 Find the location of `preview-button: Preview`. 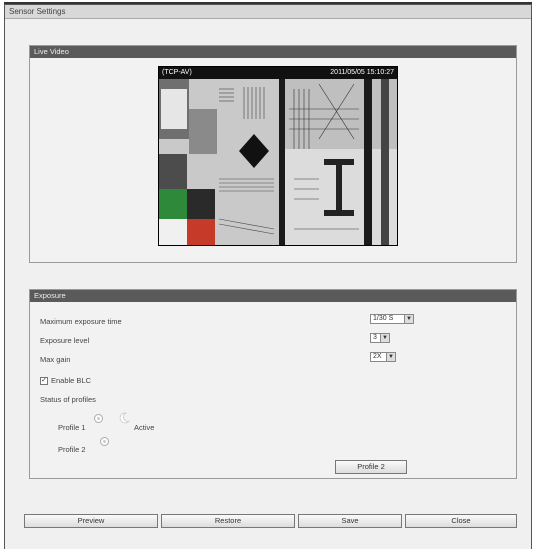

preview-button: Preview is located at coordinates (91, 521).